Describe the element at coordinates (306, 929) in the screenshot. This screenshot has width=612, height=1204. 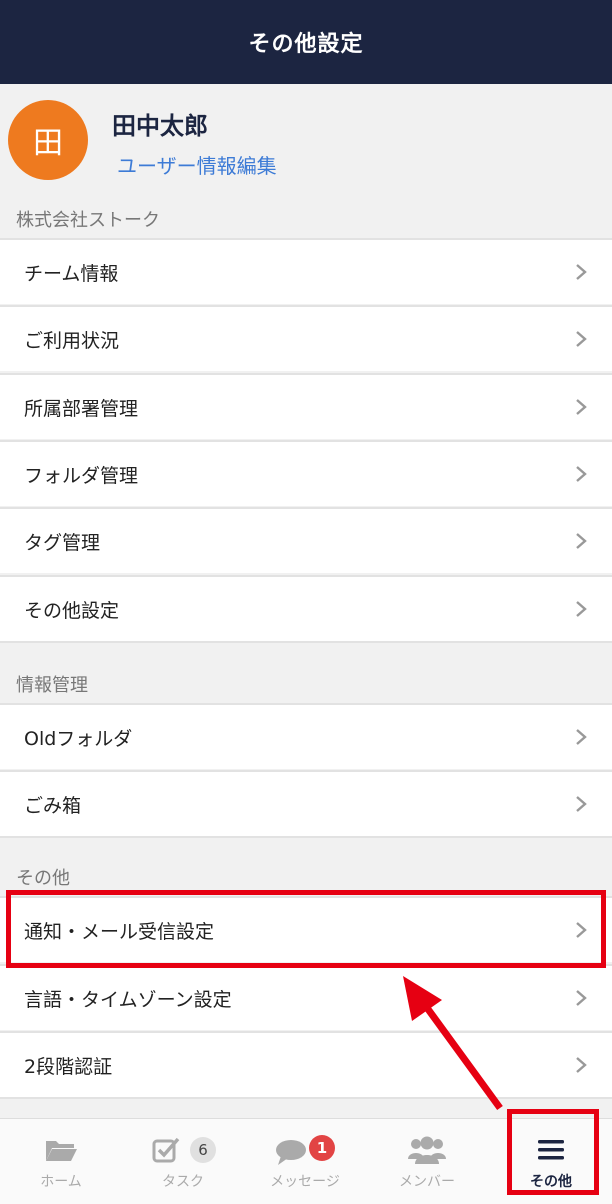
I see `menu-item-notification: 通知・メール受信設定` at that location.